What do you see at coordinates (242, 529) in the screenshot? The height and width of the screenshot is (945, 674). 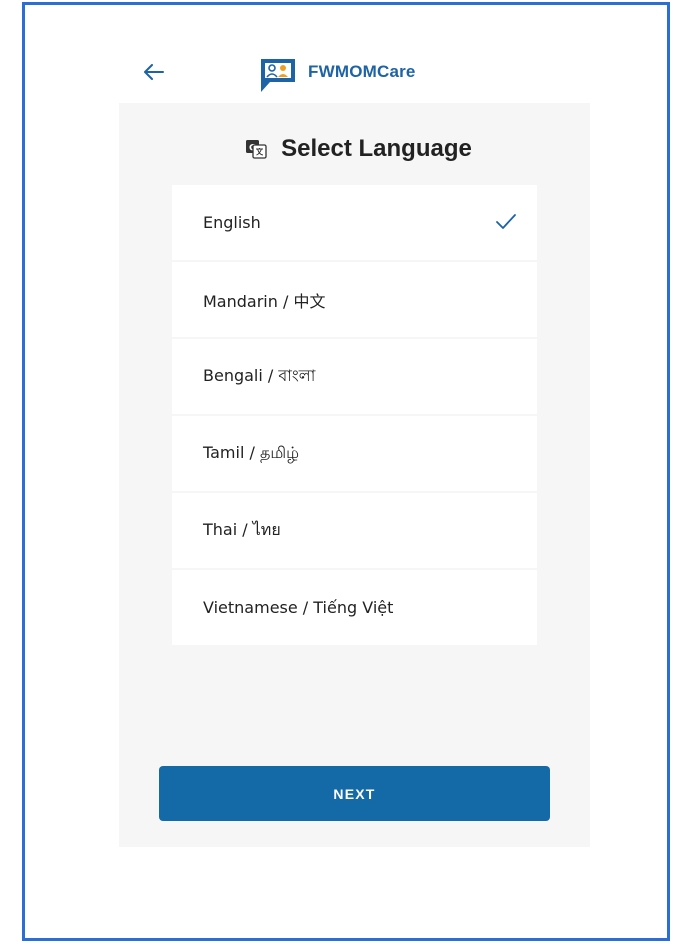 I see `language-label: Thai / ไทย` at bounding box center [242, 529].